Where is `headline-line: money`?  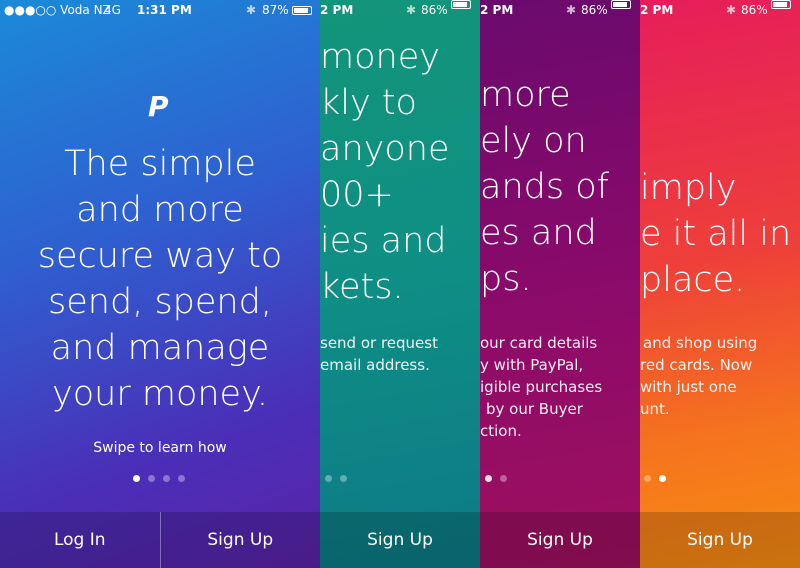
headline-line: money is located at coordinates (380, 57).